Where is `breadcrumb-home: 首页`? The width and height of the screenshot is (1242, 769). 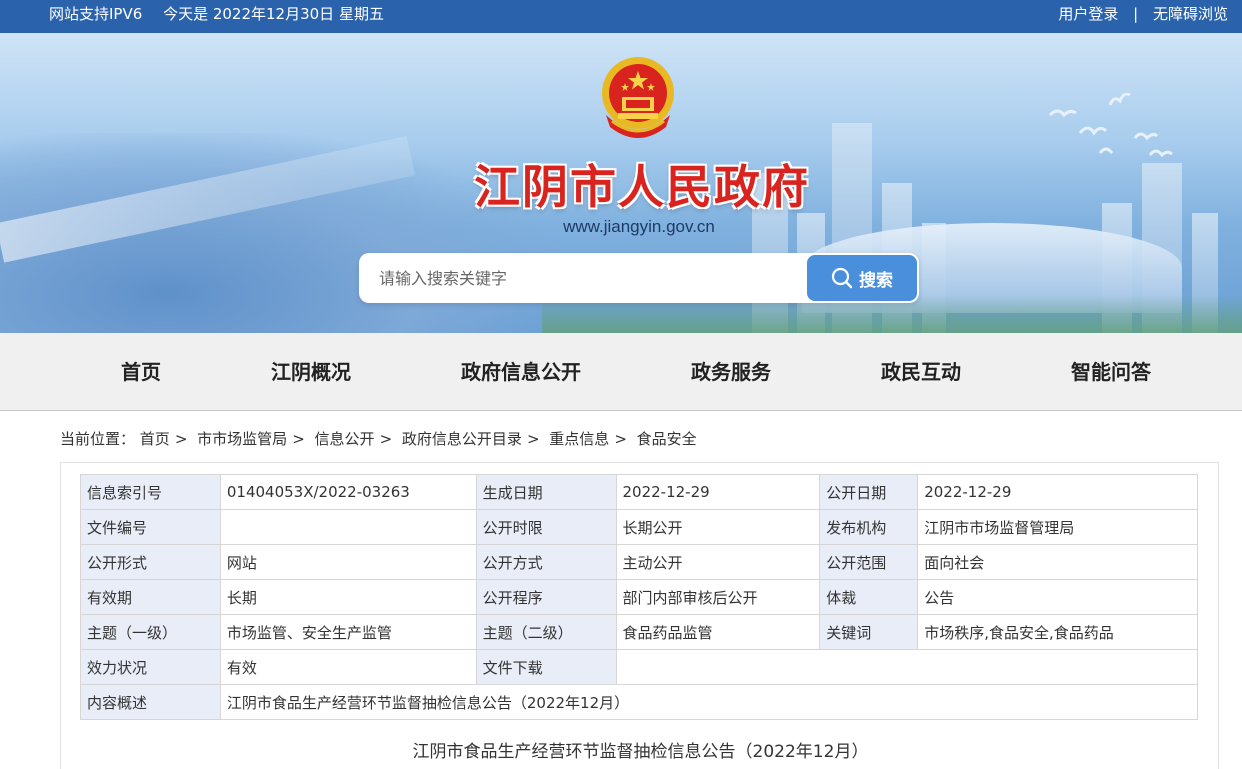 breadcrumb-home: 首页 is located at coordinates (155, 439).